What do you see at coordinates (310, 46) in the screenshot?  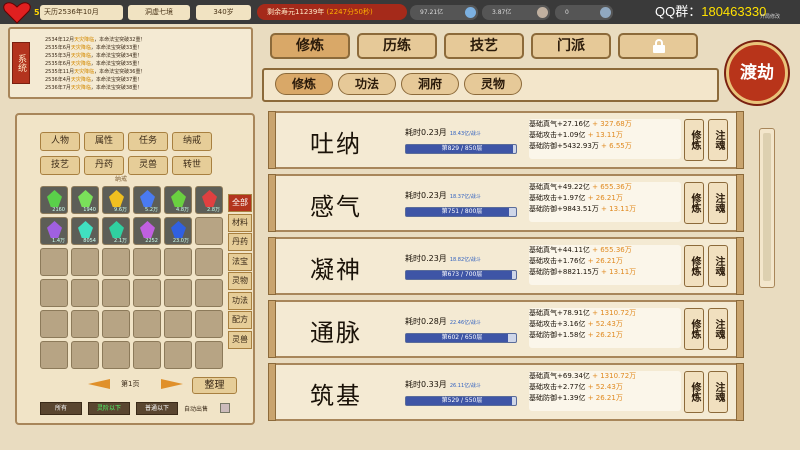 I see `tab-cultivate: 修炼` at bounding box center [310, 46].